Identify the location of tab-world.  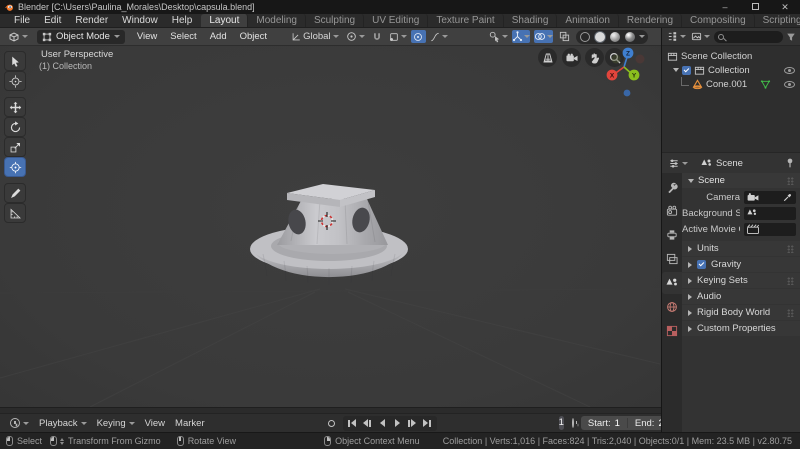
(672, 307).